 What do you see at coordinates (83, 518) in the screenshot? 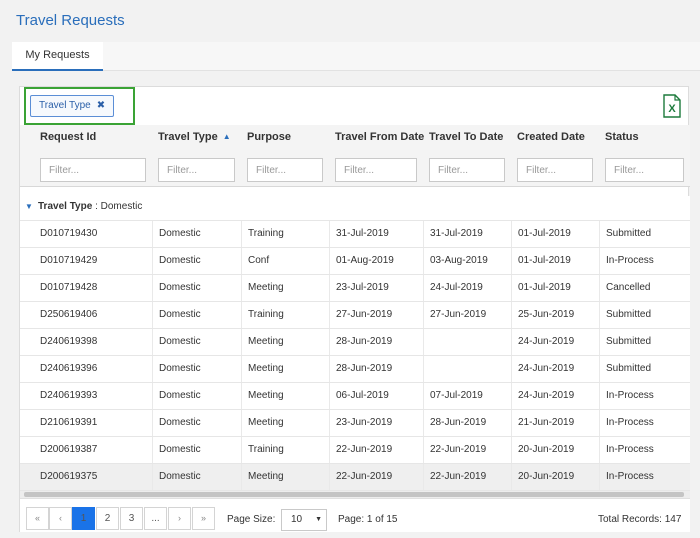
I see `page-button-1: 1` at bounding box center [83, 518].